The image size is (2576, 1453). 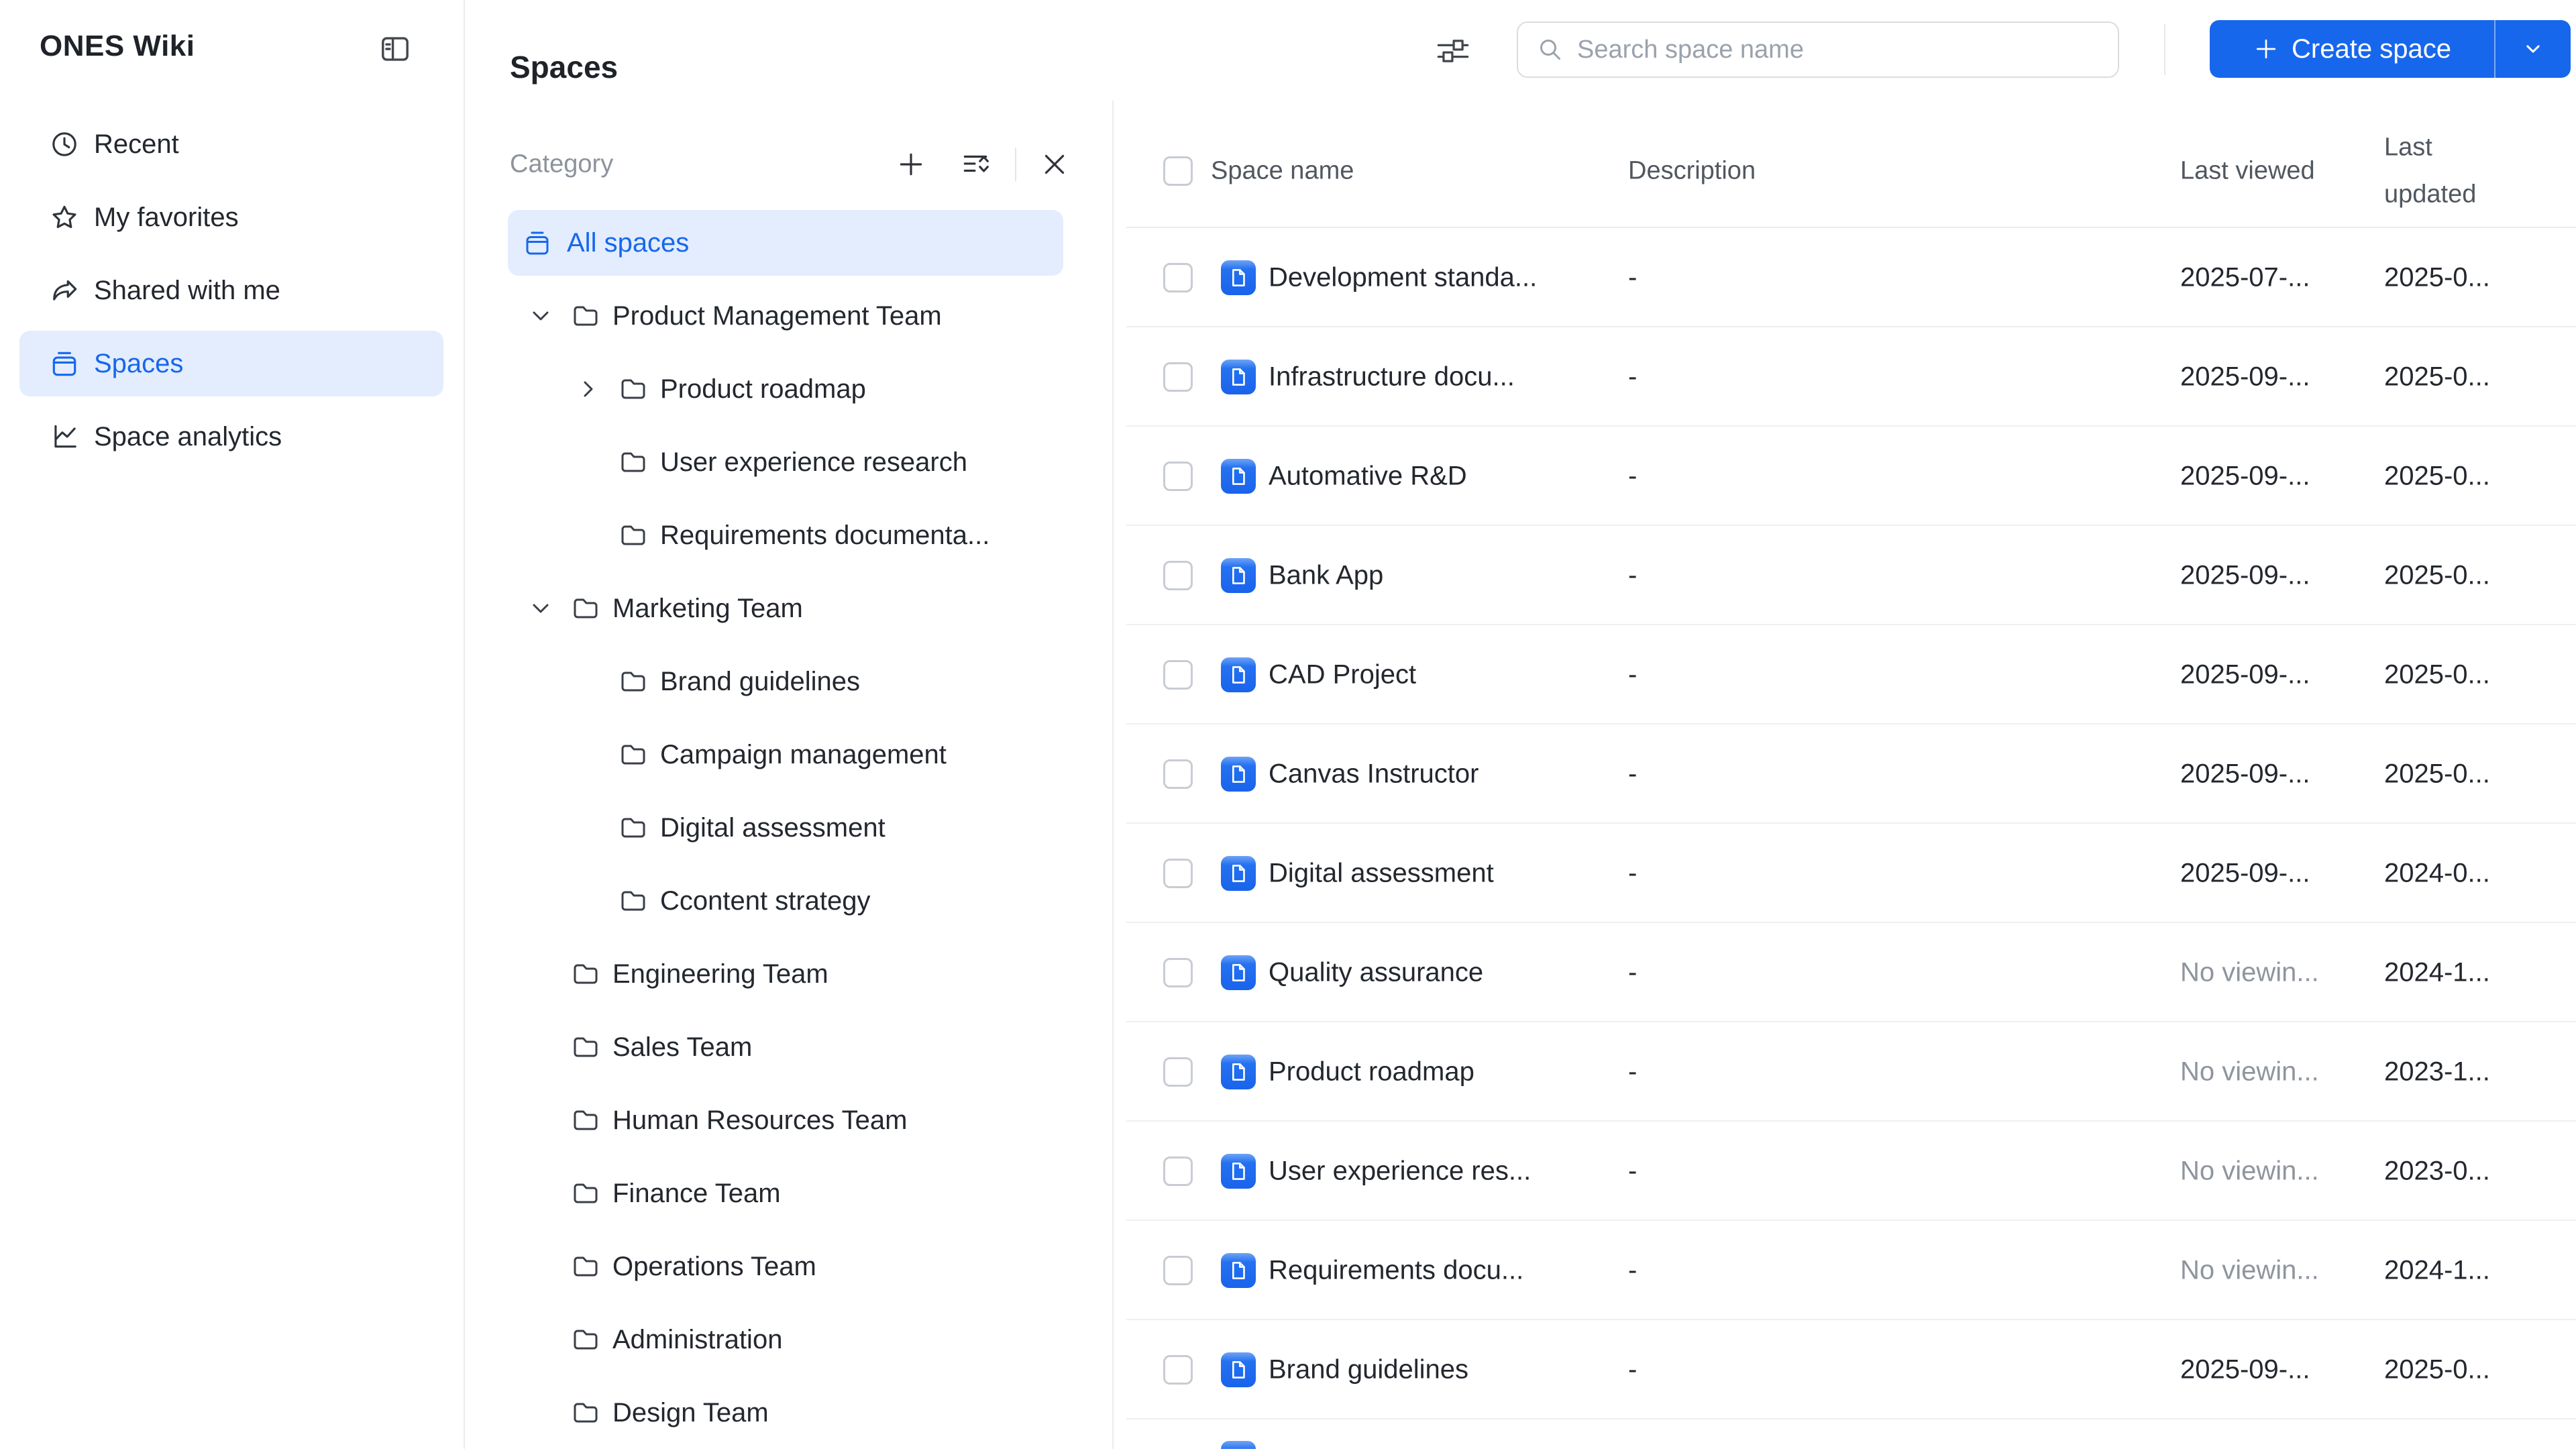 I want to click on search-input, so click(x=1838, y=50).